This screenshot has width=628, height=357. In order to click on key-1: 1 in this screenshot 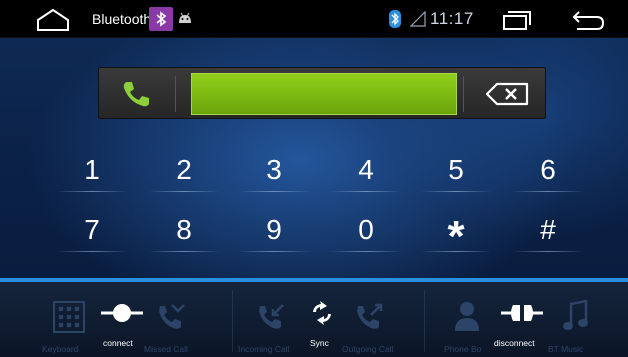, I will do `click(92, 170)`.